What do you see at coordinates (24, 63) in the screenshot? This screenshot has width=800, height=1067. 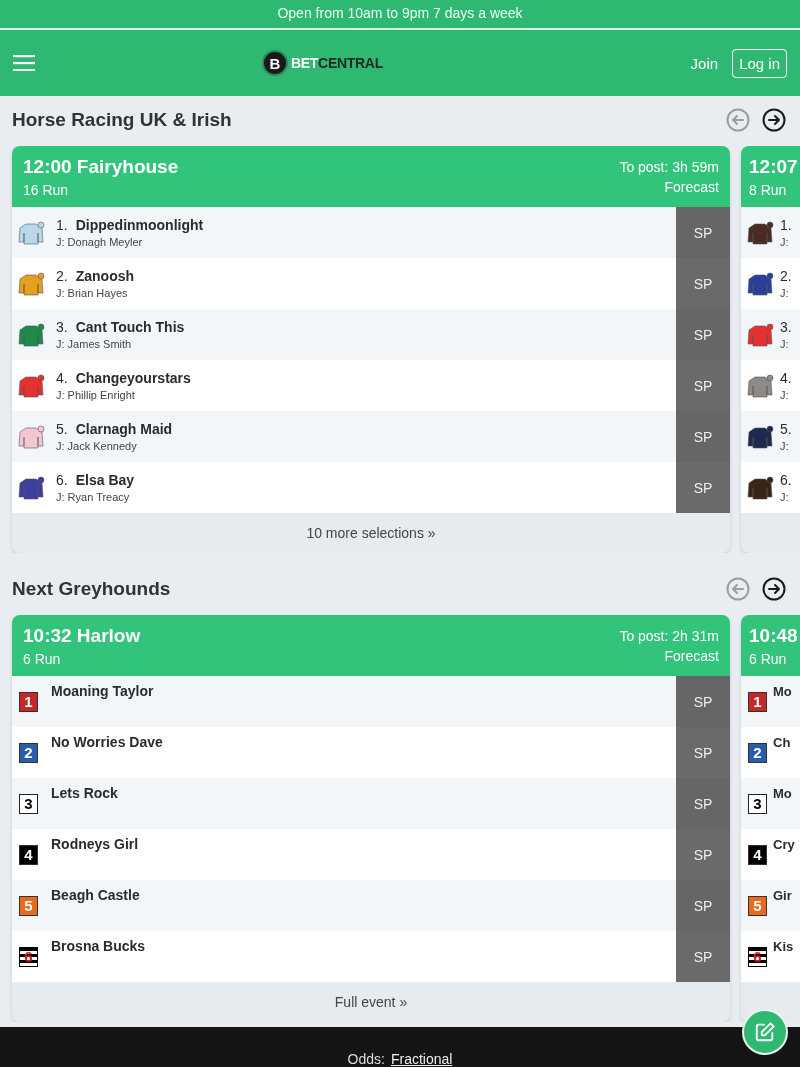 I see `menu-icon` at bounding box center [24, 63].